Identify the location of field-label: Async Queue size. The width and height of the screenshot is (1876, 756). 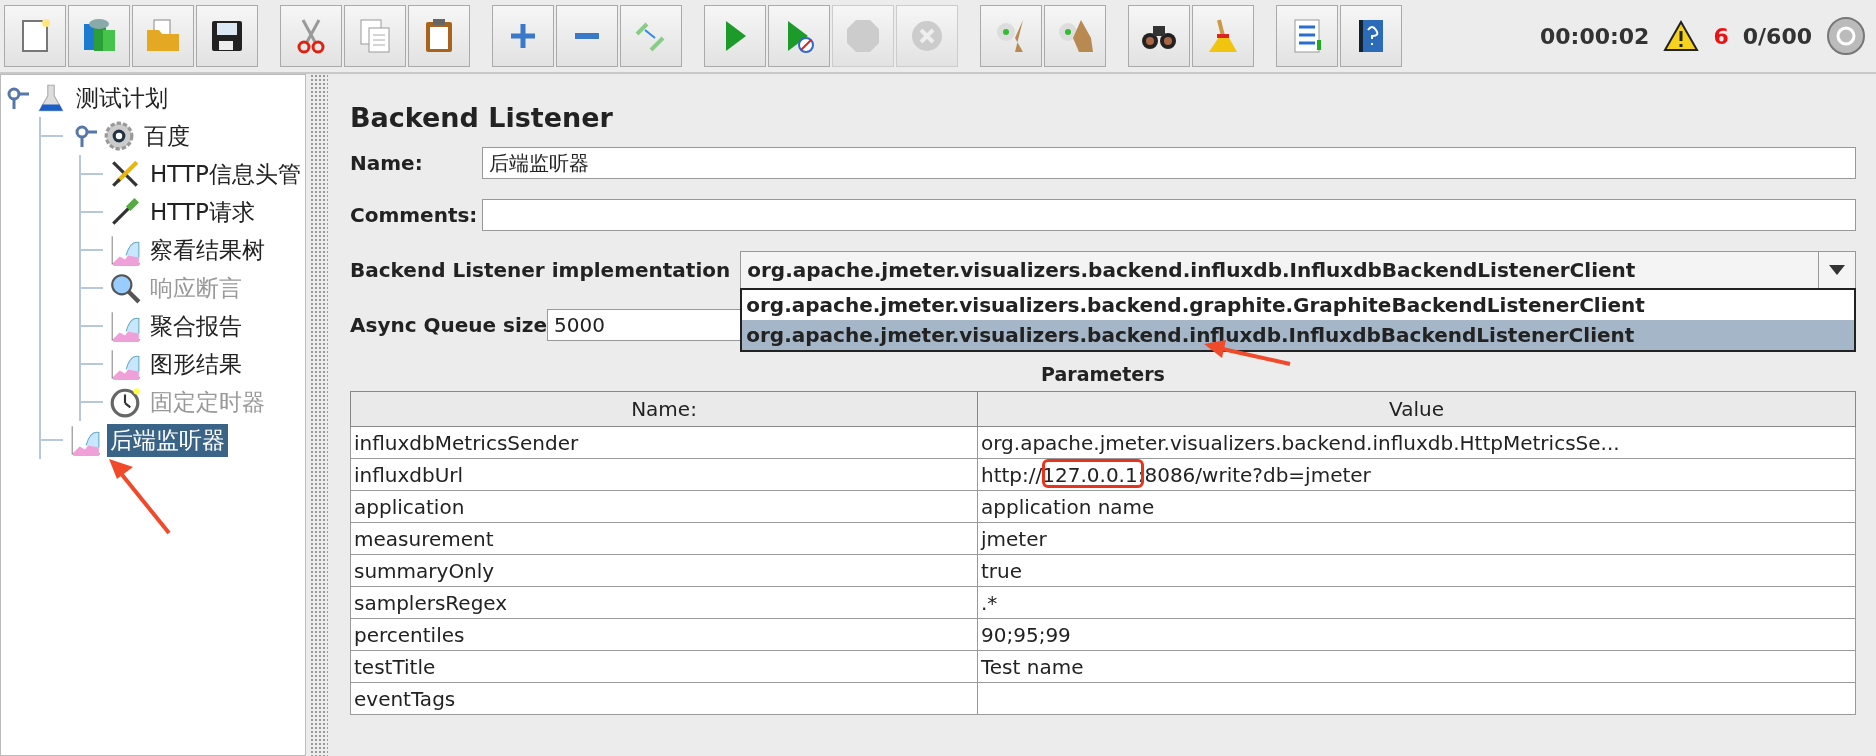
(448, 325).